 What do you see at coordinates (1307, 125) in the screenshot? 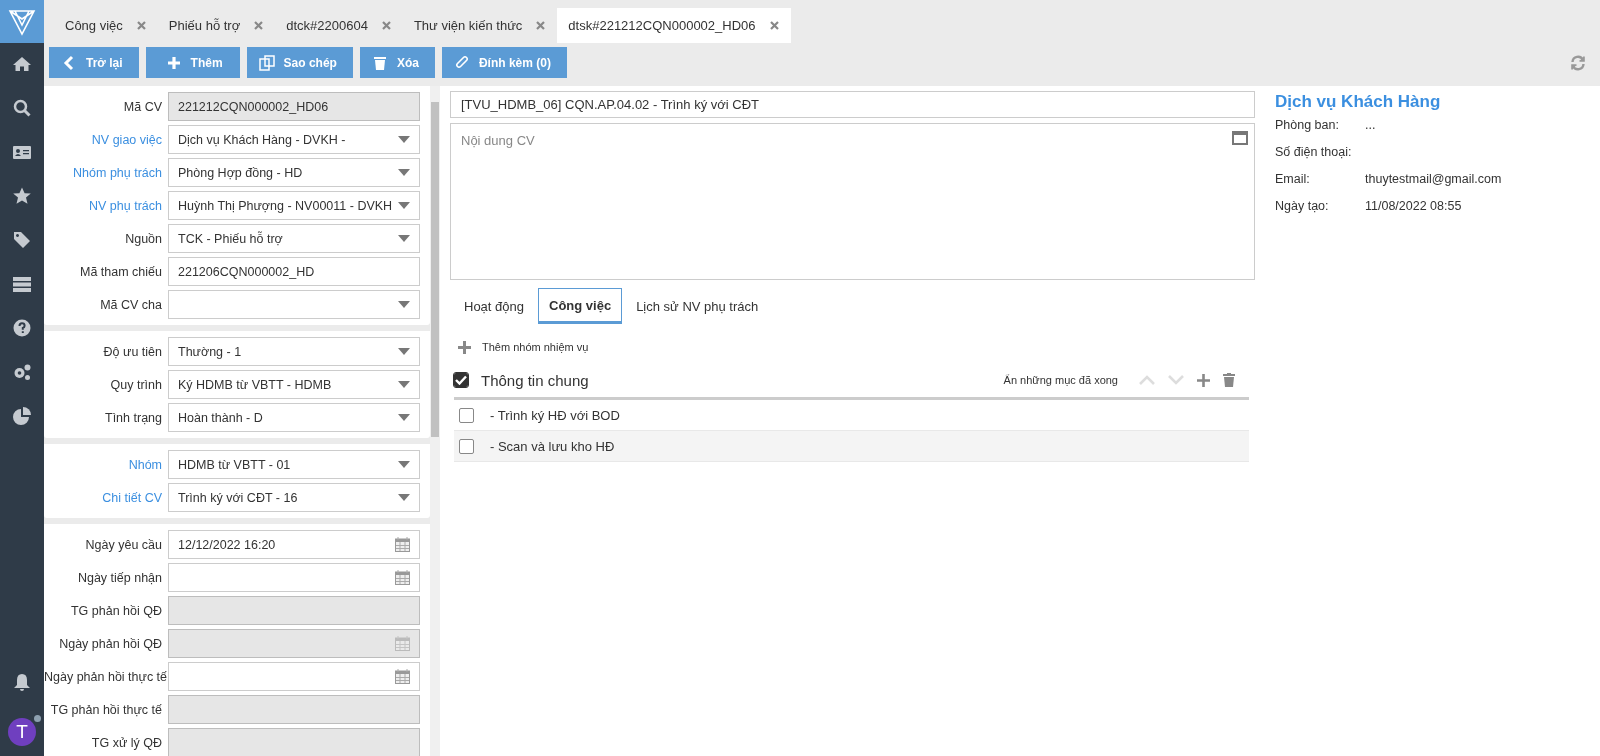
I see `info-label: Phòng ban:` at bounding box center [1307, 125].